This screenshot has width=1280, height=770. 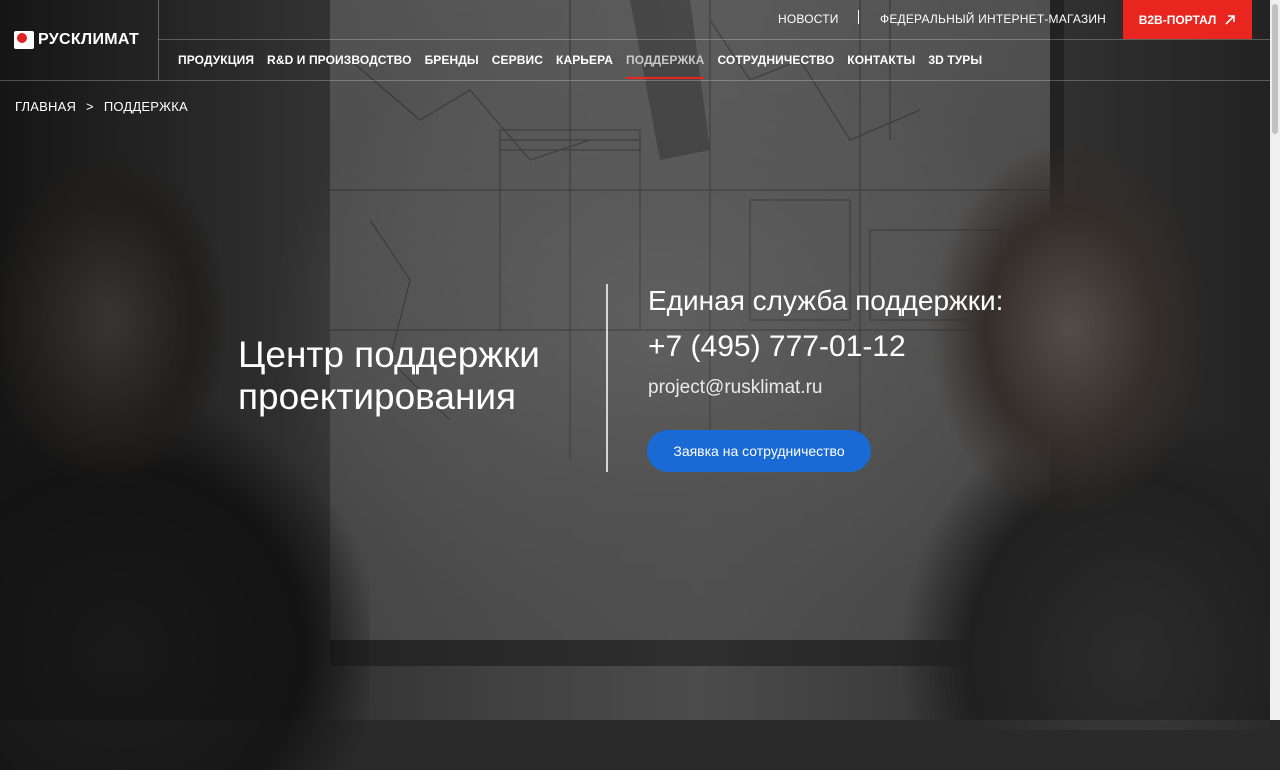 What do you see at coordinates (452, 66) in the screenshot?
I see `nav-item-brands: БРЕНДЫ` at bounding box center [452, 66].